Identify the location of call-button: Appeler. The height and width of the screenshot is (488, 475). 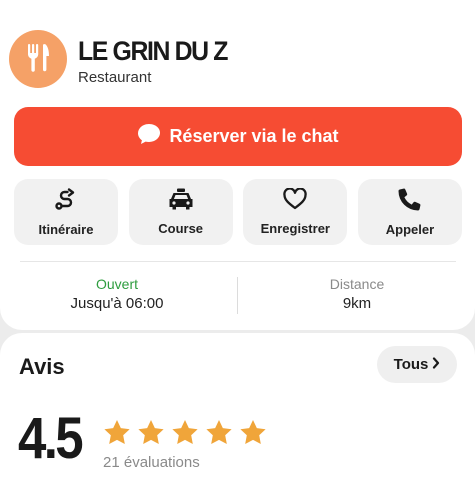
(409, 212).